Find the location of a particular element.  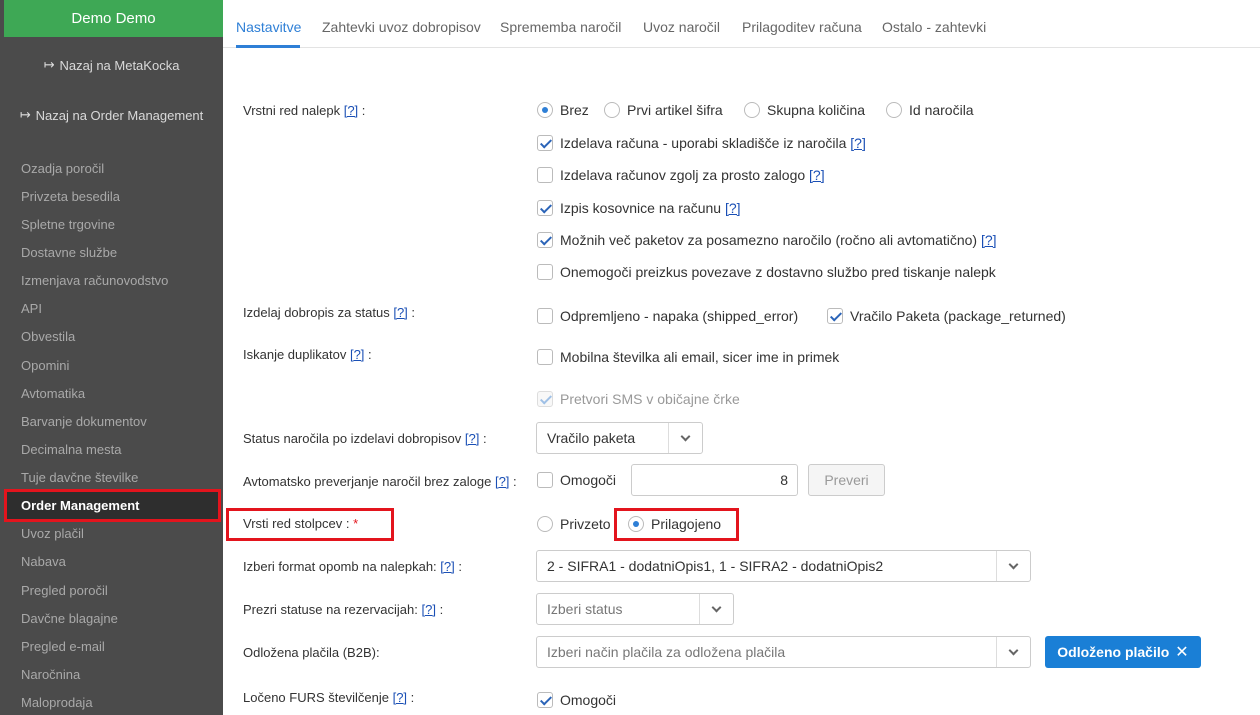

check-button: Preveri is located at coordinates (846, 480).